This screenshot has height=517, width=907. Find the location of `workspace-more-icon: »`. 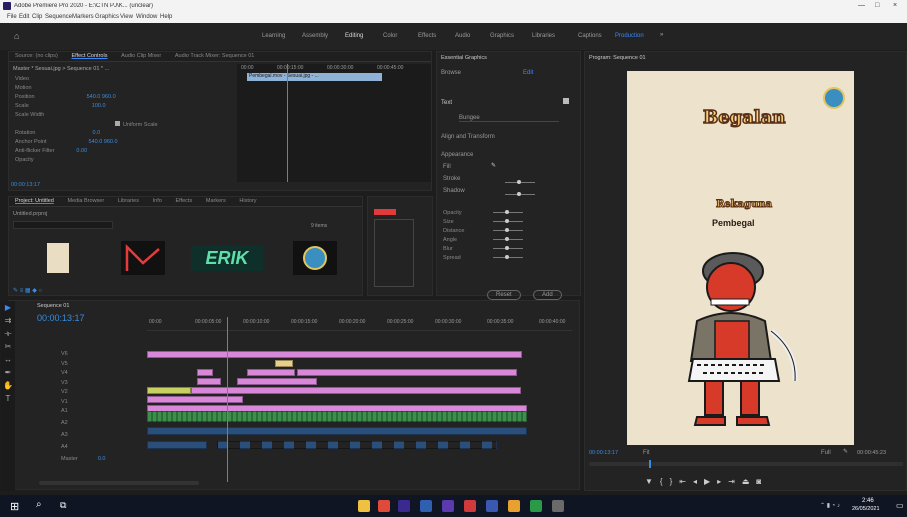

workspace-more-icon: » is located at coordinates (661, 35).